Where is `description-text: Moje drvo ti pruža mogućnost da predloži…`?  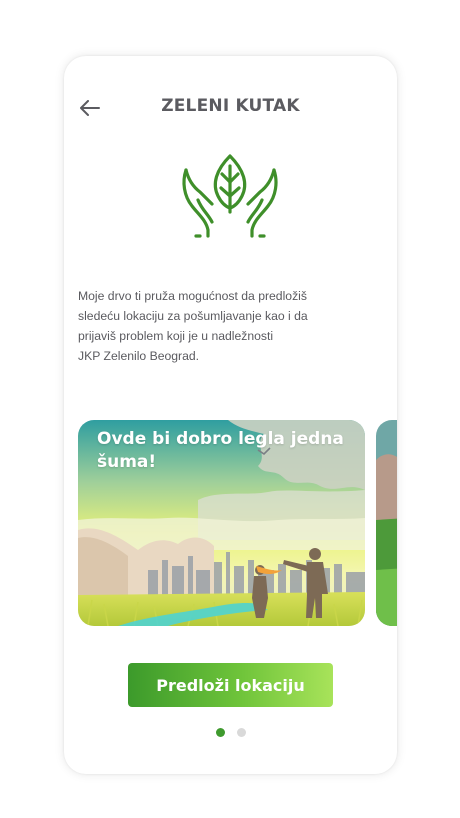
description-text: Moje drvo ti pruža mogućnost da predloži… is located at coordinates (220, 326).